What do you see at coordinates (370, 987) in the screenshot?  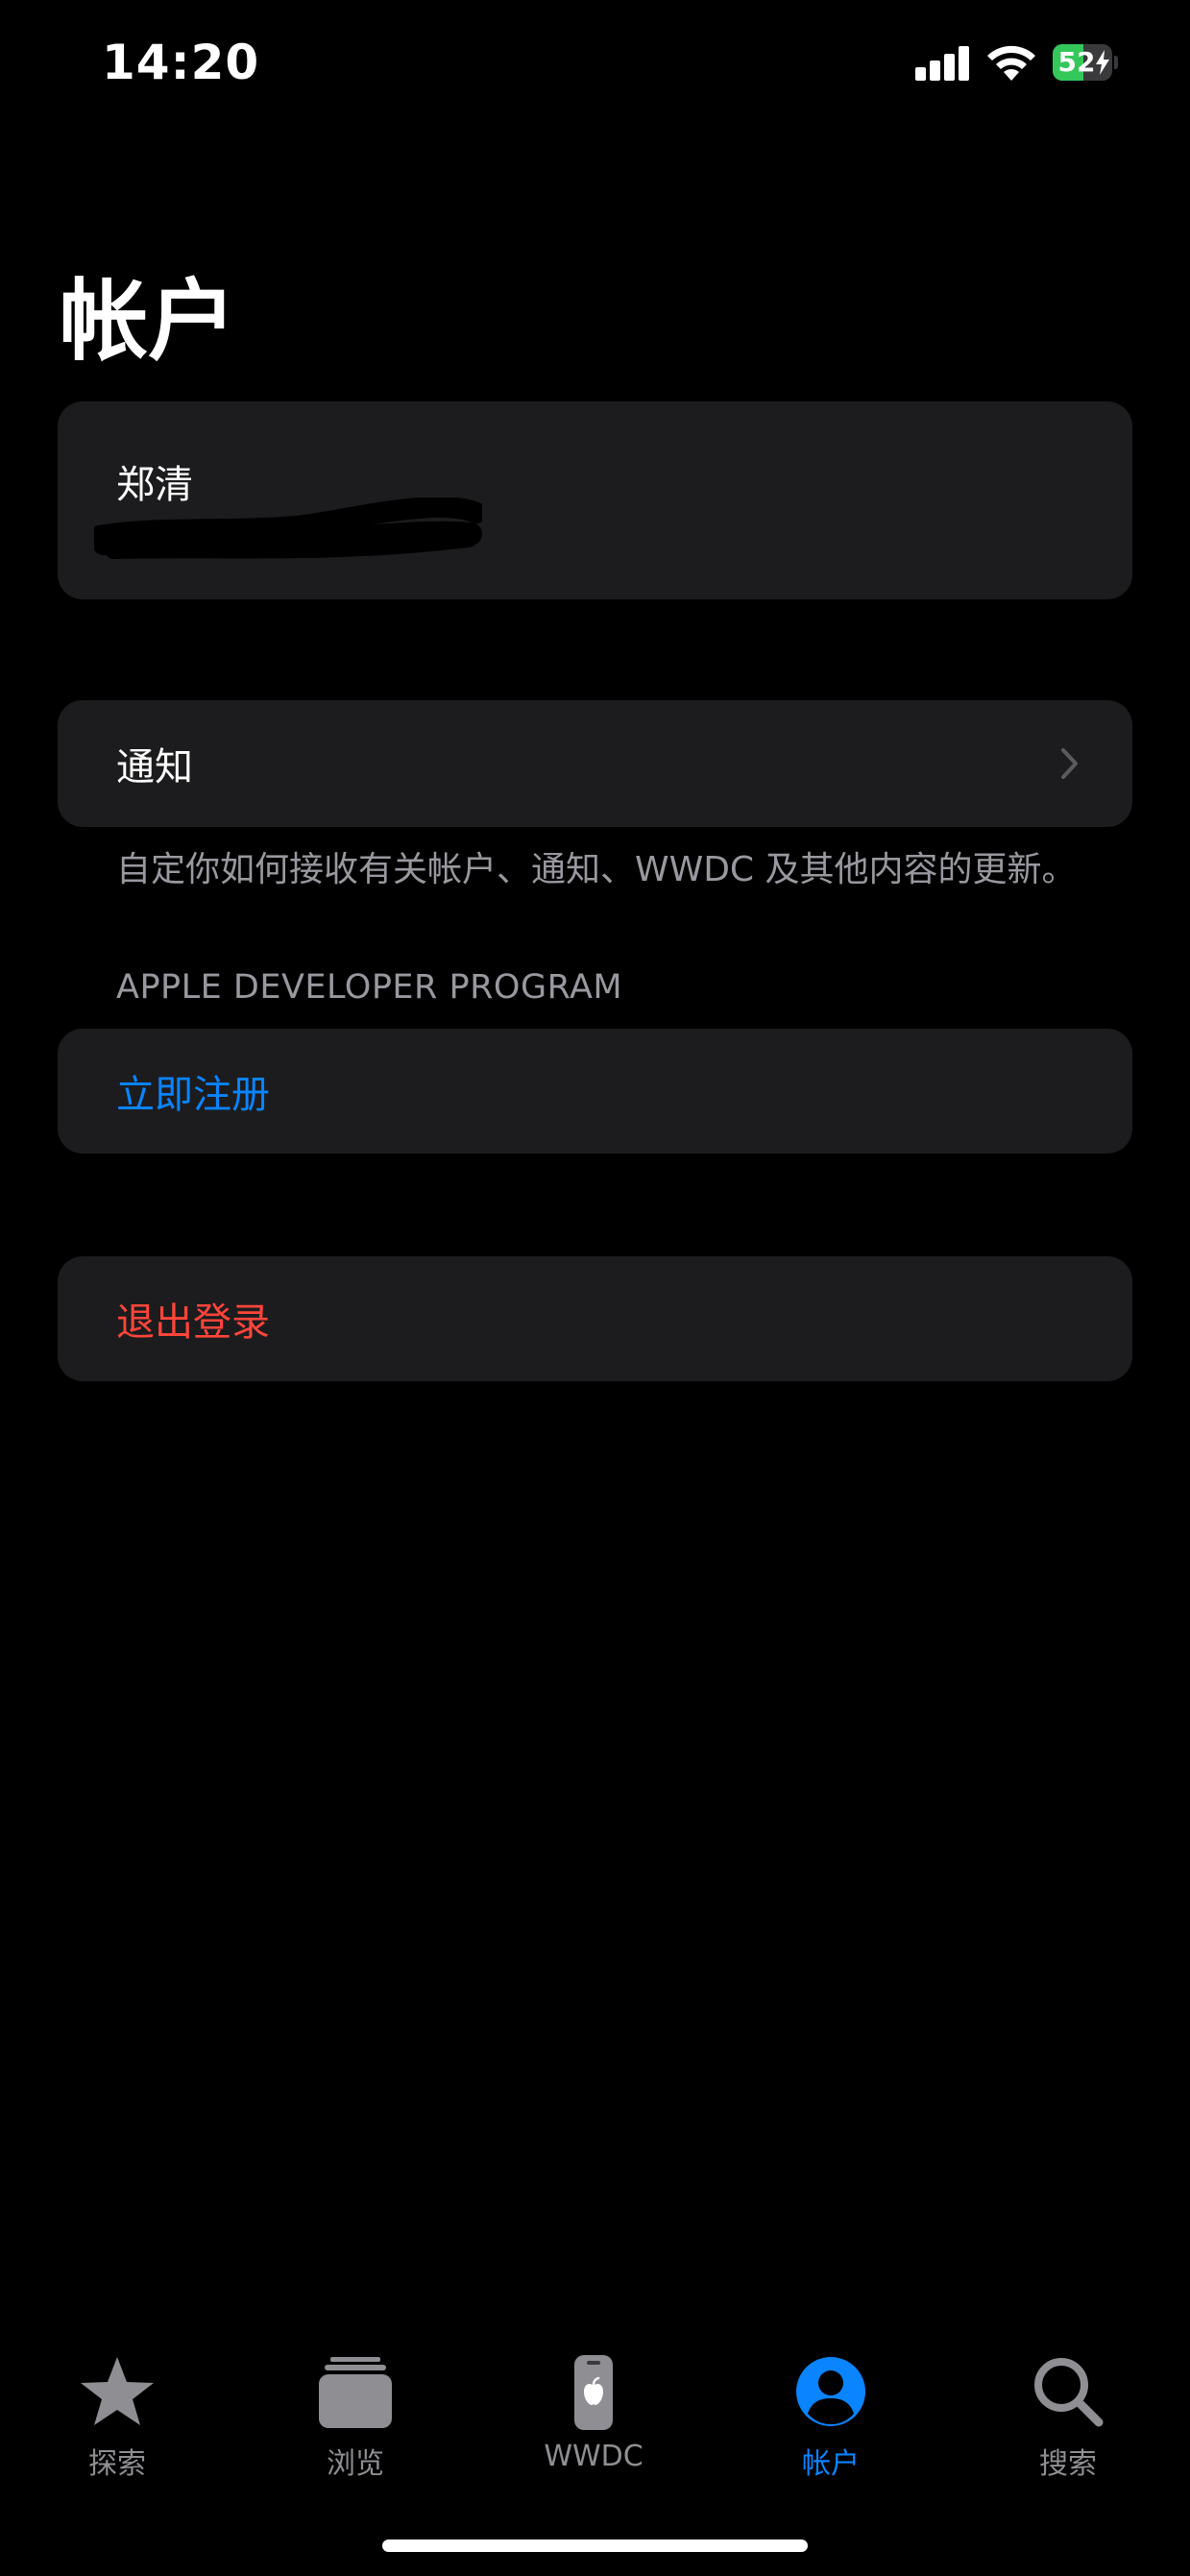 I see `developer-program-header: APPLE DEVELOPER PROGRAM` at bounding box center [370, 987].